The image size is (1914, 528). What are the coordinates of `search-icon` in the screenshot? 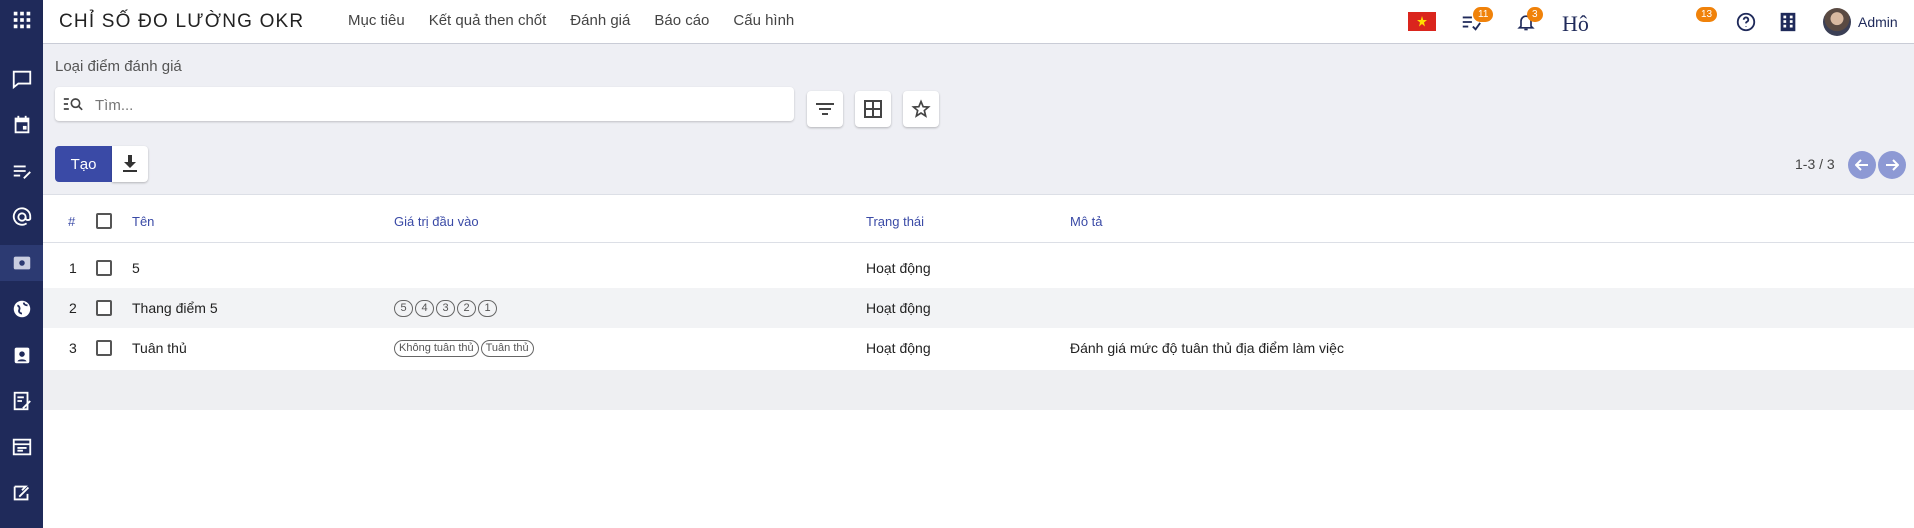 It's located at (73, 106).